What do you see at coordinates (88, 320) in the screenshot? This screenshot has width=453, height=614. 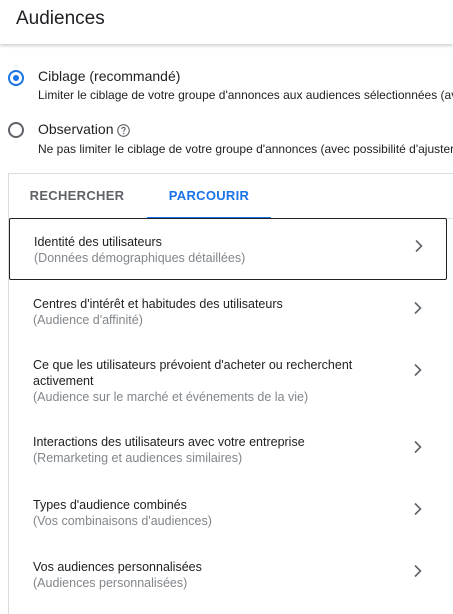 I see `browse-item-subtitle: (Audience d'affinité)` at bounding box center [88, 320].